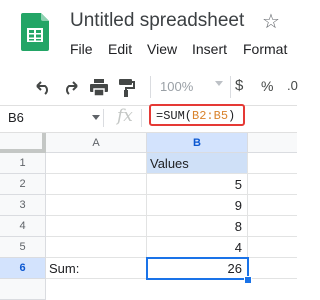 The image size is (320, 300). I want to click on formula-input: =SUM(B2:B5), so click(195, 116).